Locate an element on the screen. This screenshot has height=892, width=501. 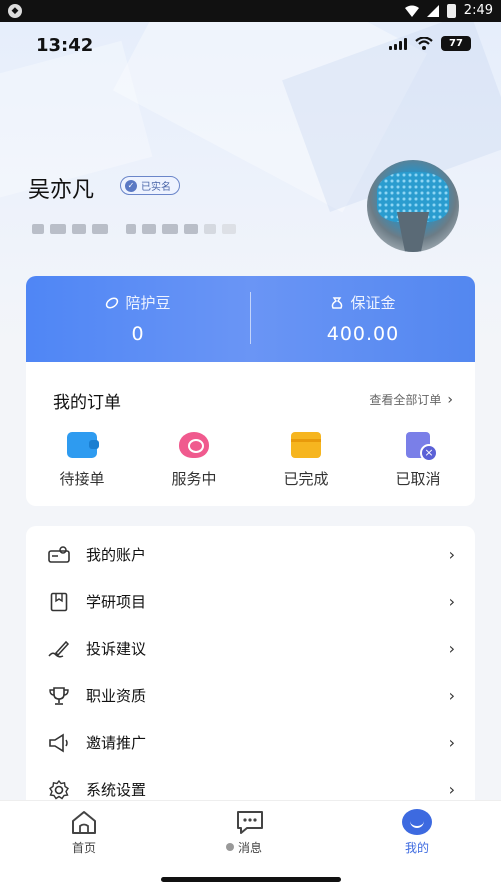
signal-x-icon is located at coordinates (432, 10).